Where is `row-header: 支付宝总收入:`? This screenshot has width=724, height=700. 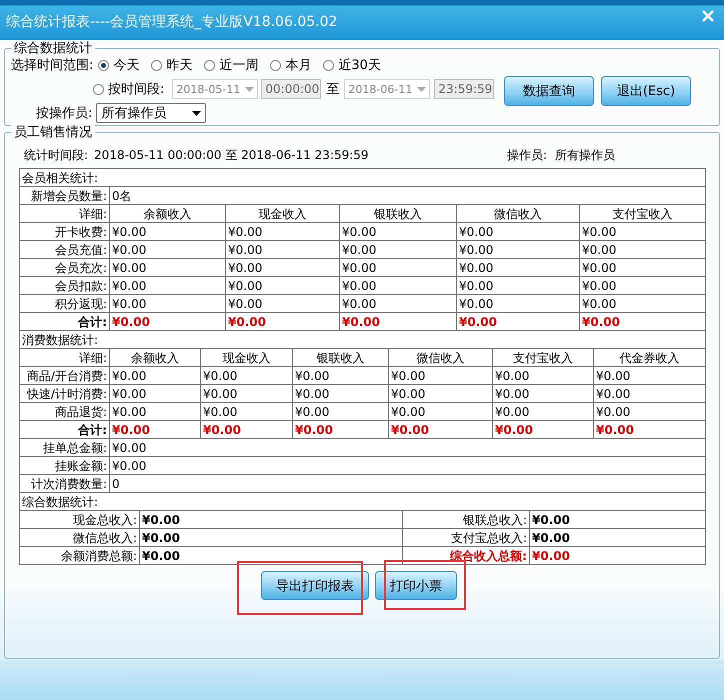
row-header: 支付宝总收入: is located at coordinates (466, 537).